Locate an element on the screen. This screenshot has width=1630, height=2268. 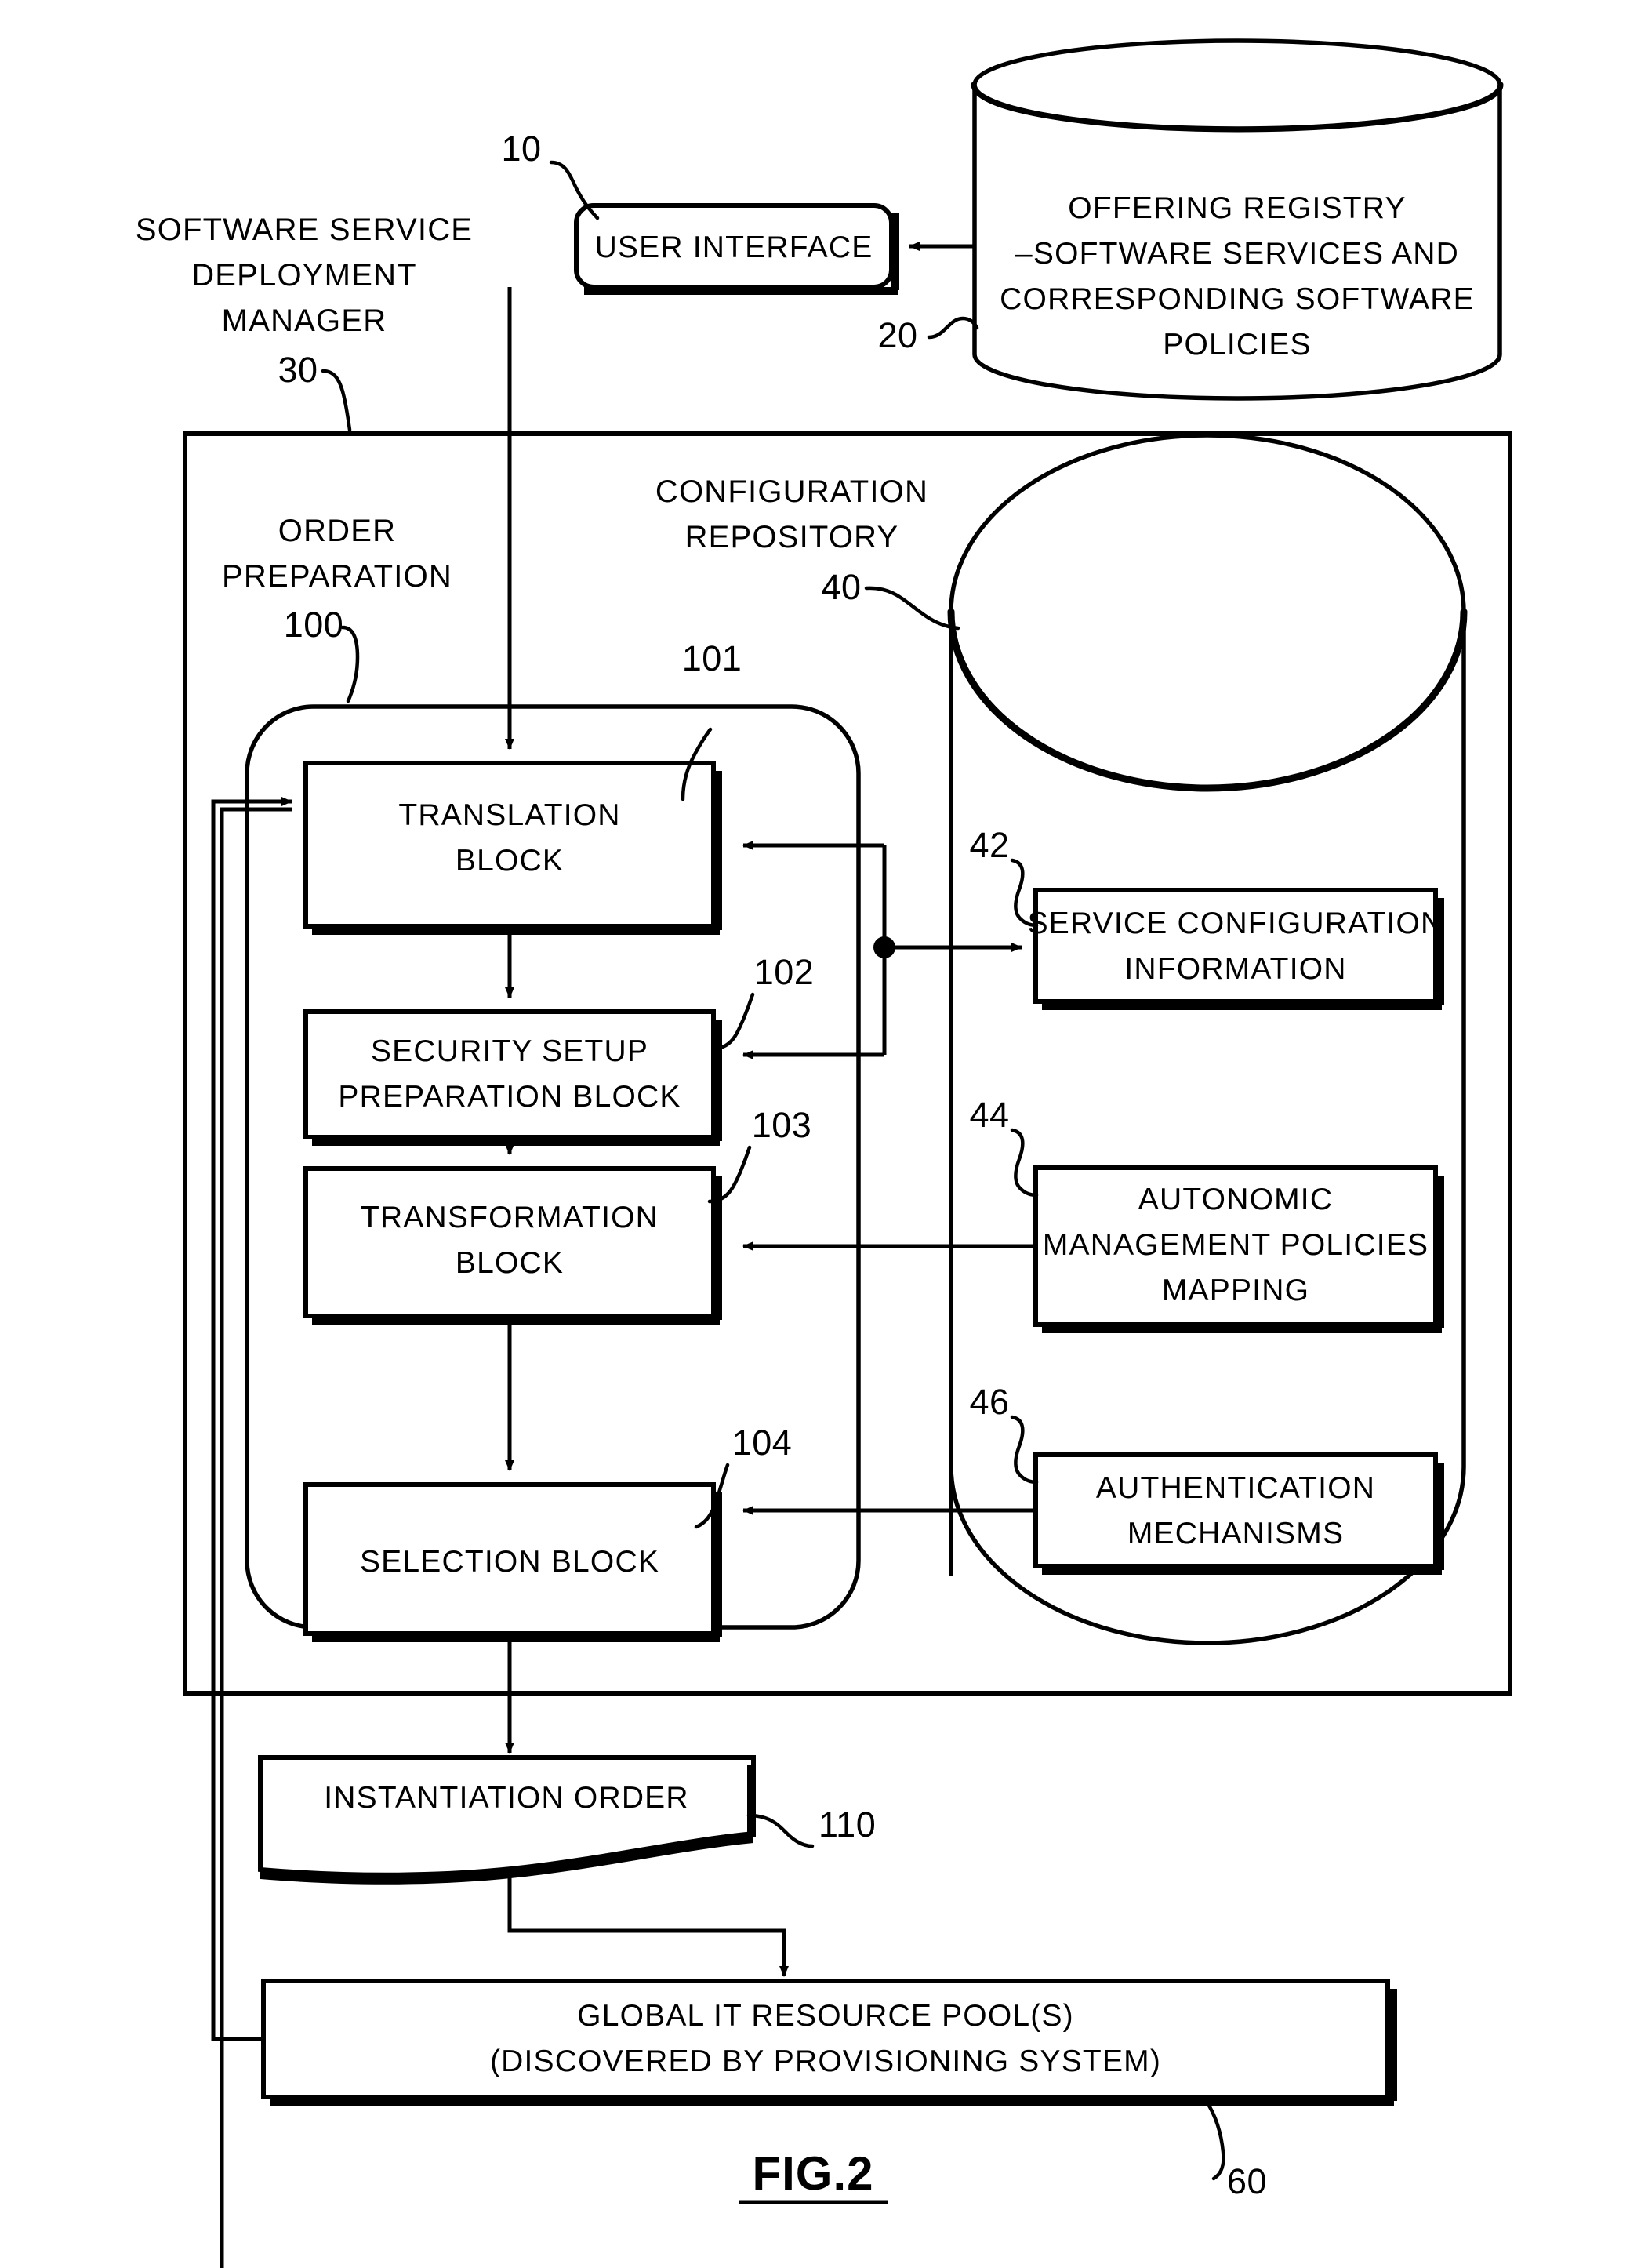
node-transformation-block: TRANSFORMATION BLOCK is located at coordinates (512, 1245).